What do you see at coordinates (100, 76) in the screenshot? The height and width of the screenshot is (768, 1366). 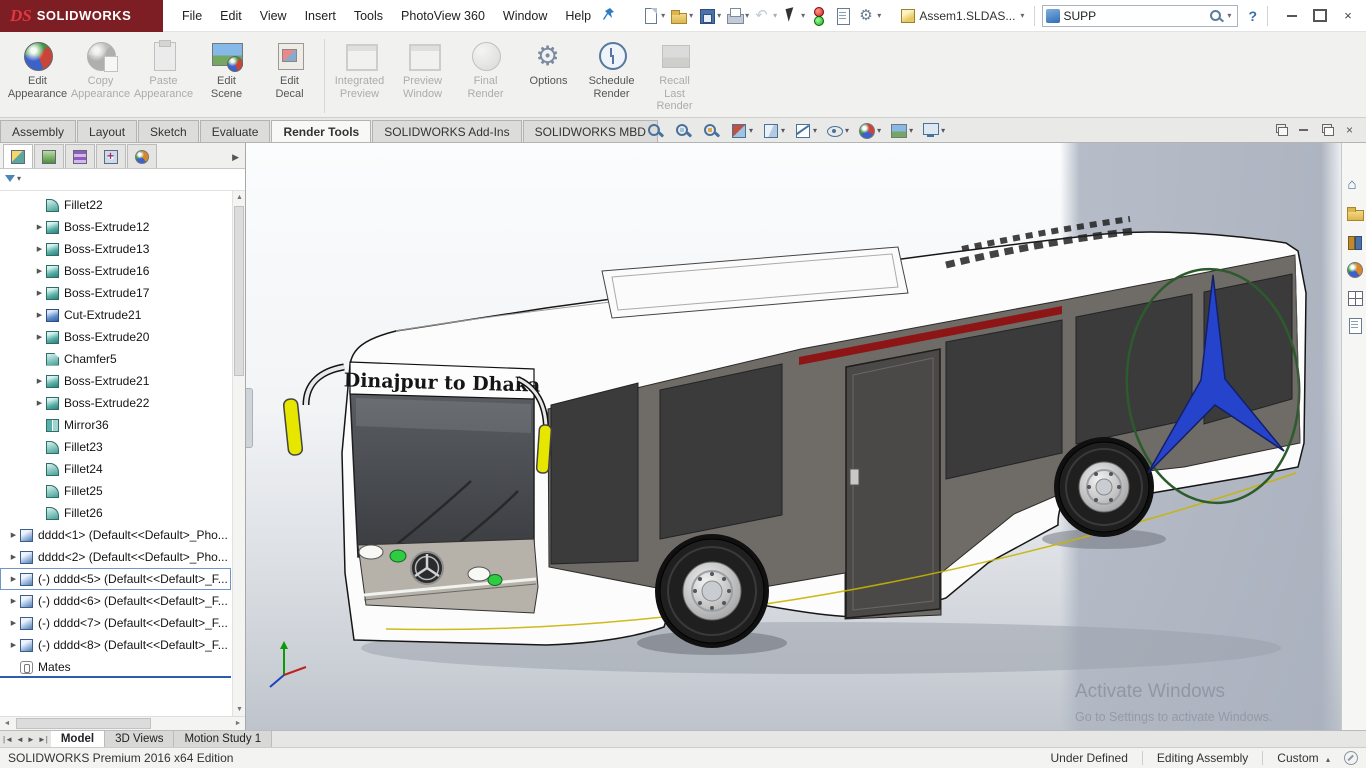 I see `copy-appearance-button: Copy Appearance` at bounding box center [100, 76].